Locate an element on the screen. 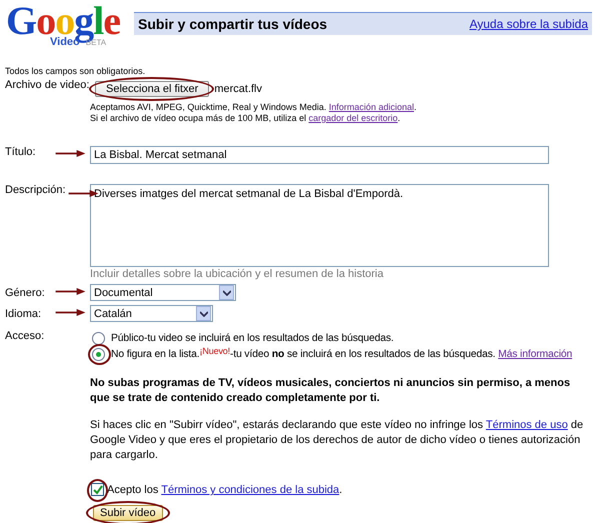 The image size is (600, 523). more-info-link: Más información is located at coordinates (535, 354).